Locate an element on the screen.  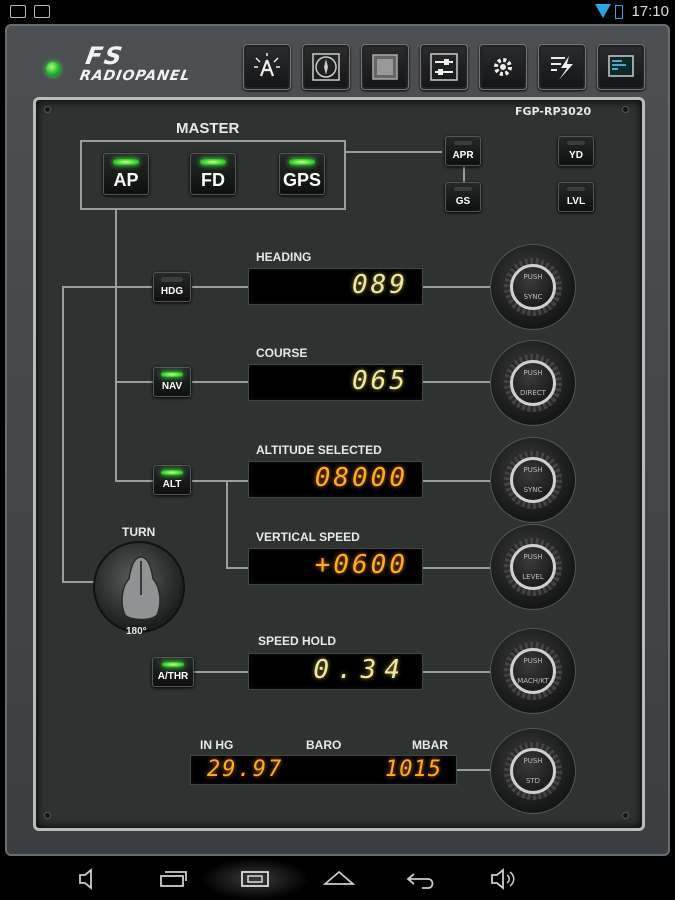
fd-button: FD is located at coordinates (213, 174).